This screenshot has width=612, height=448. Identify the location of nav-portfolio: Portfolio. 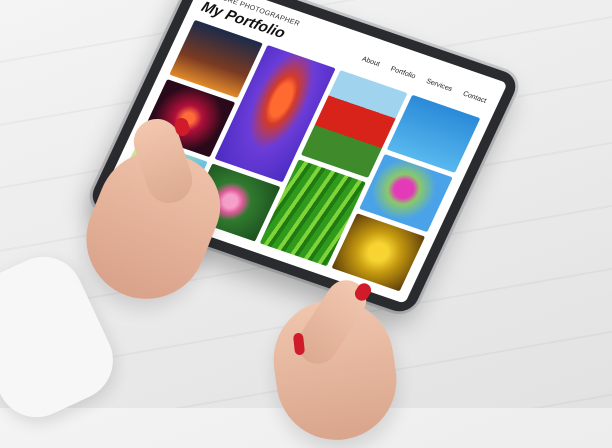
(402, 73).